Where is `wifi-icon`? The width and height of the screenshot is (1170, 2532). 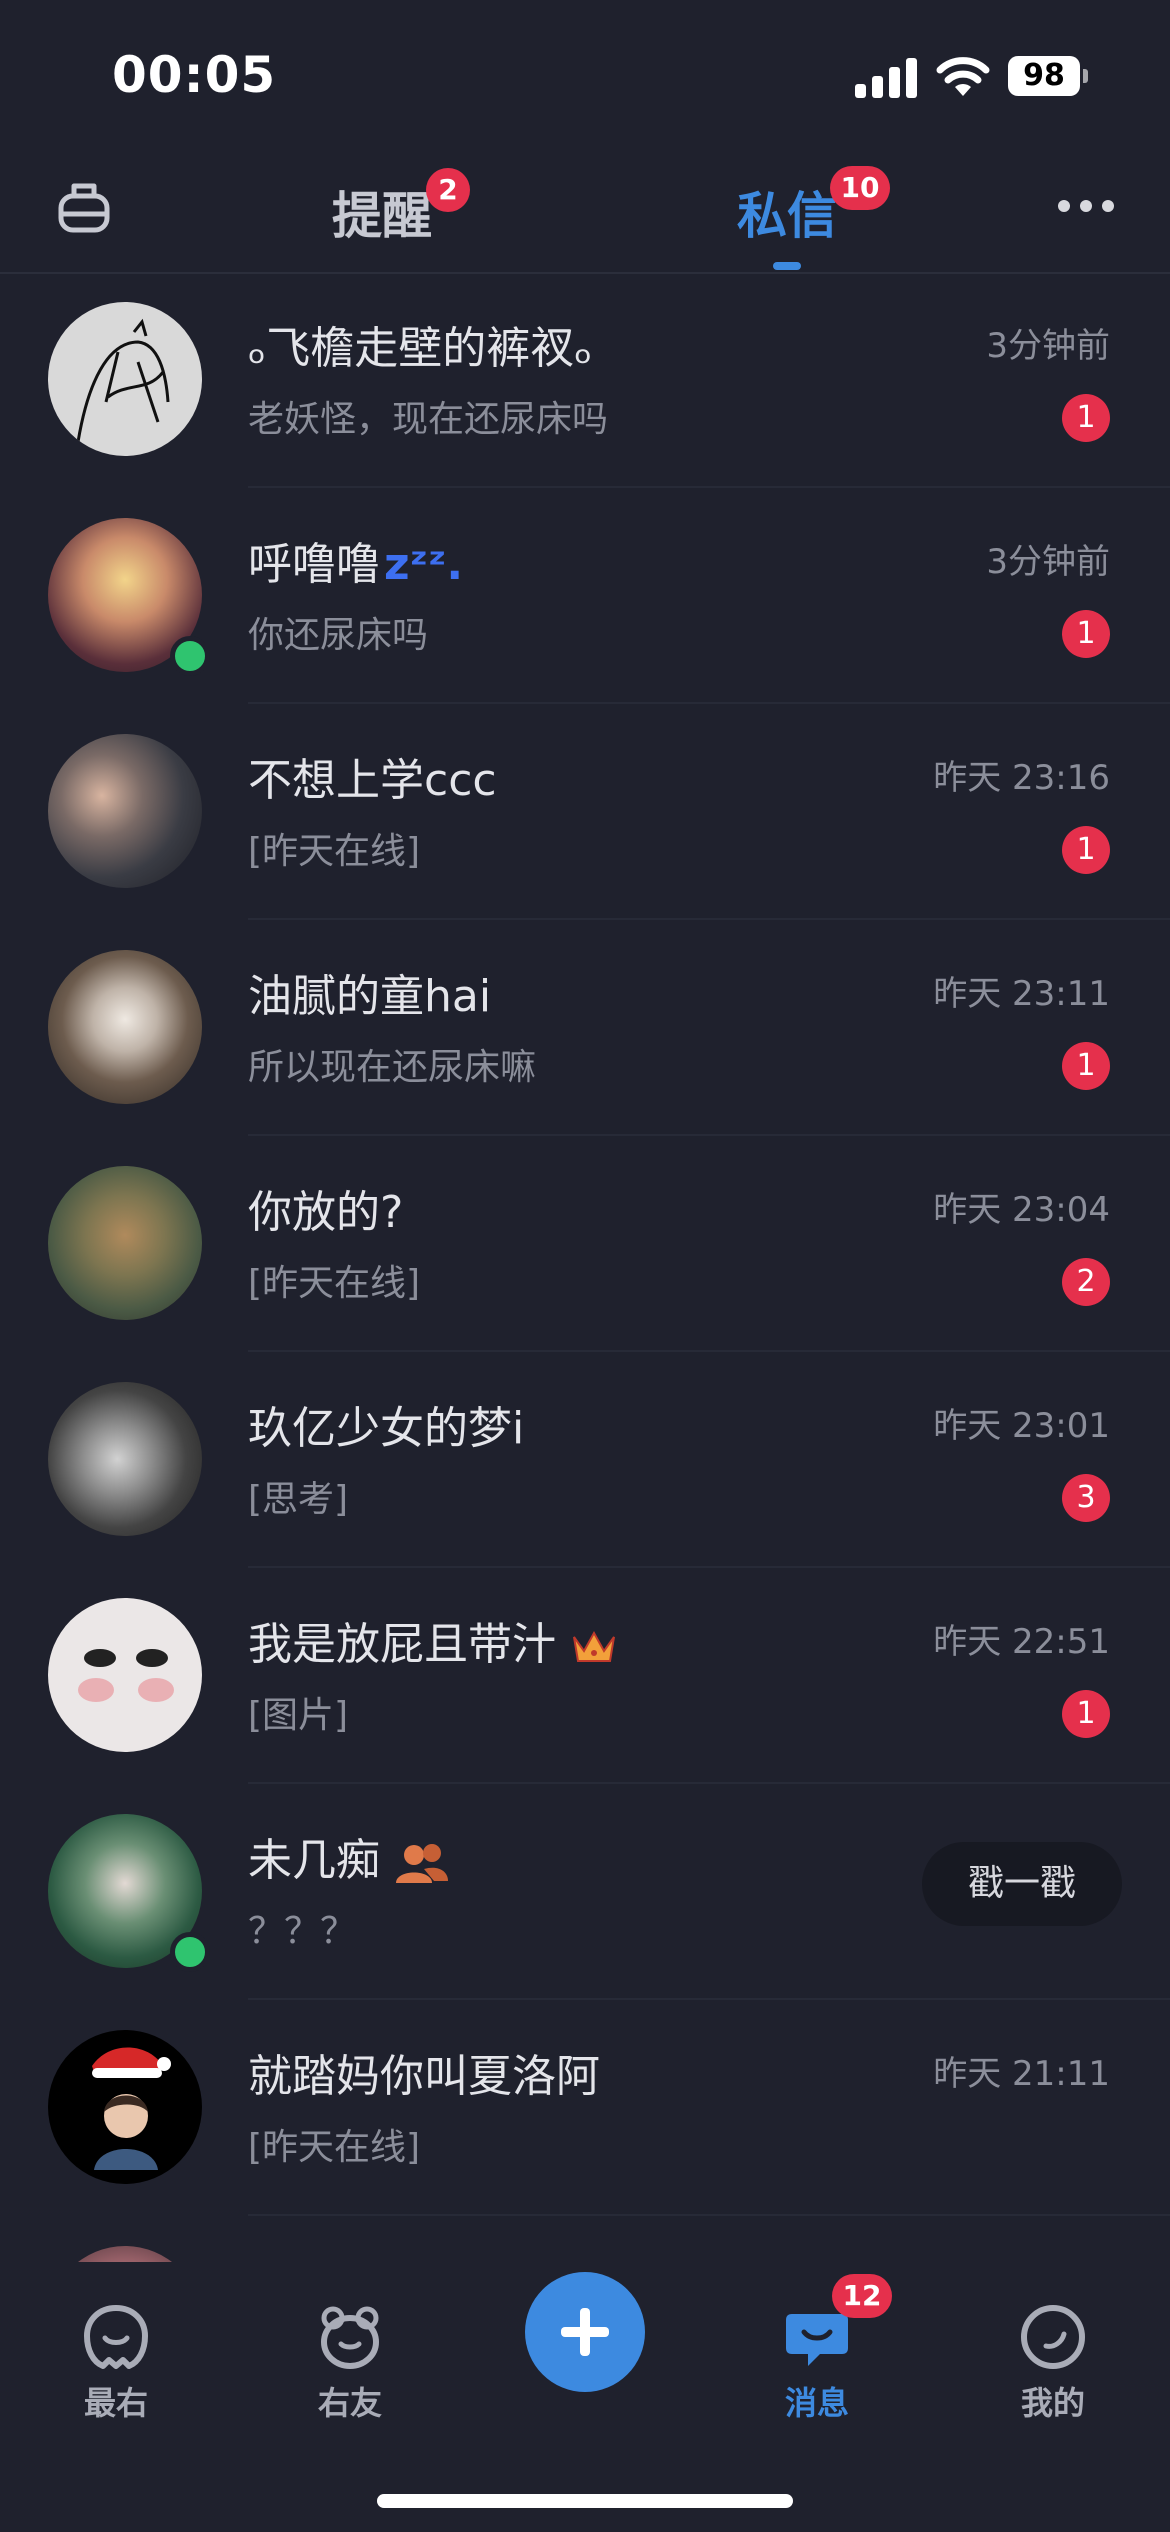
wifi-icon is located at coordinates (963, 76).